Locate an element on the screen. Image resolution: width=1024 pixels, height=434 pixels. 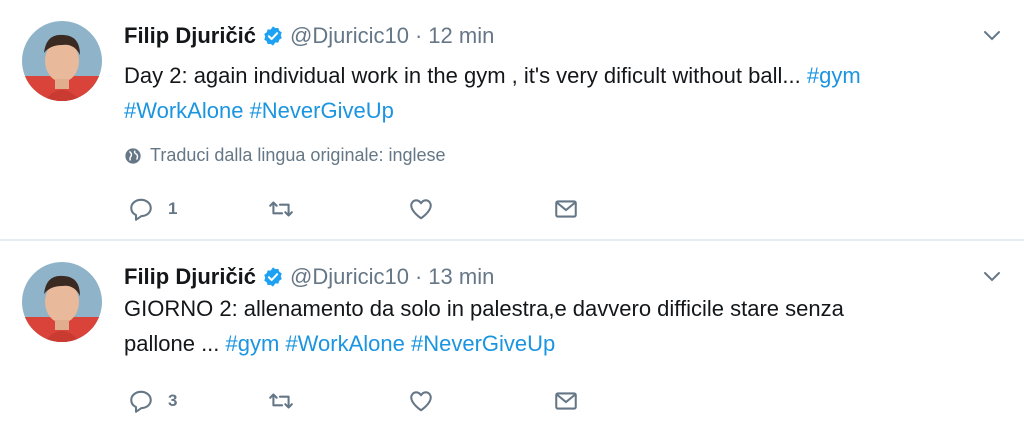
tweet-header: Filip Djuričić @Djuricic10 · 13 min is located at coordinates (309, 277).